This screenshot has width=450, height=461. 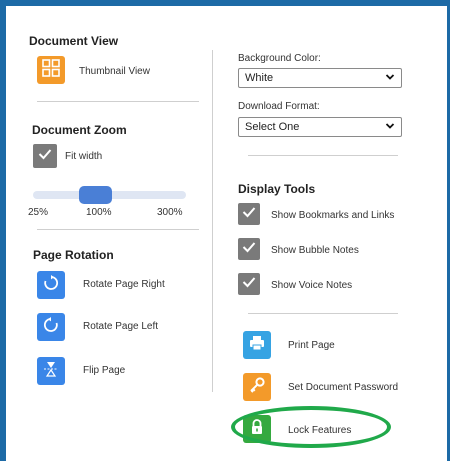 What do you see at coordinates (320, 127) in the screenshot?
I see `download-format-select: Select One` at bounding box center [320, 127].